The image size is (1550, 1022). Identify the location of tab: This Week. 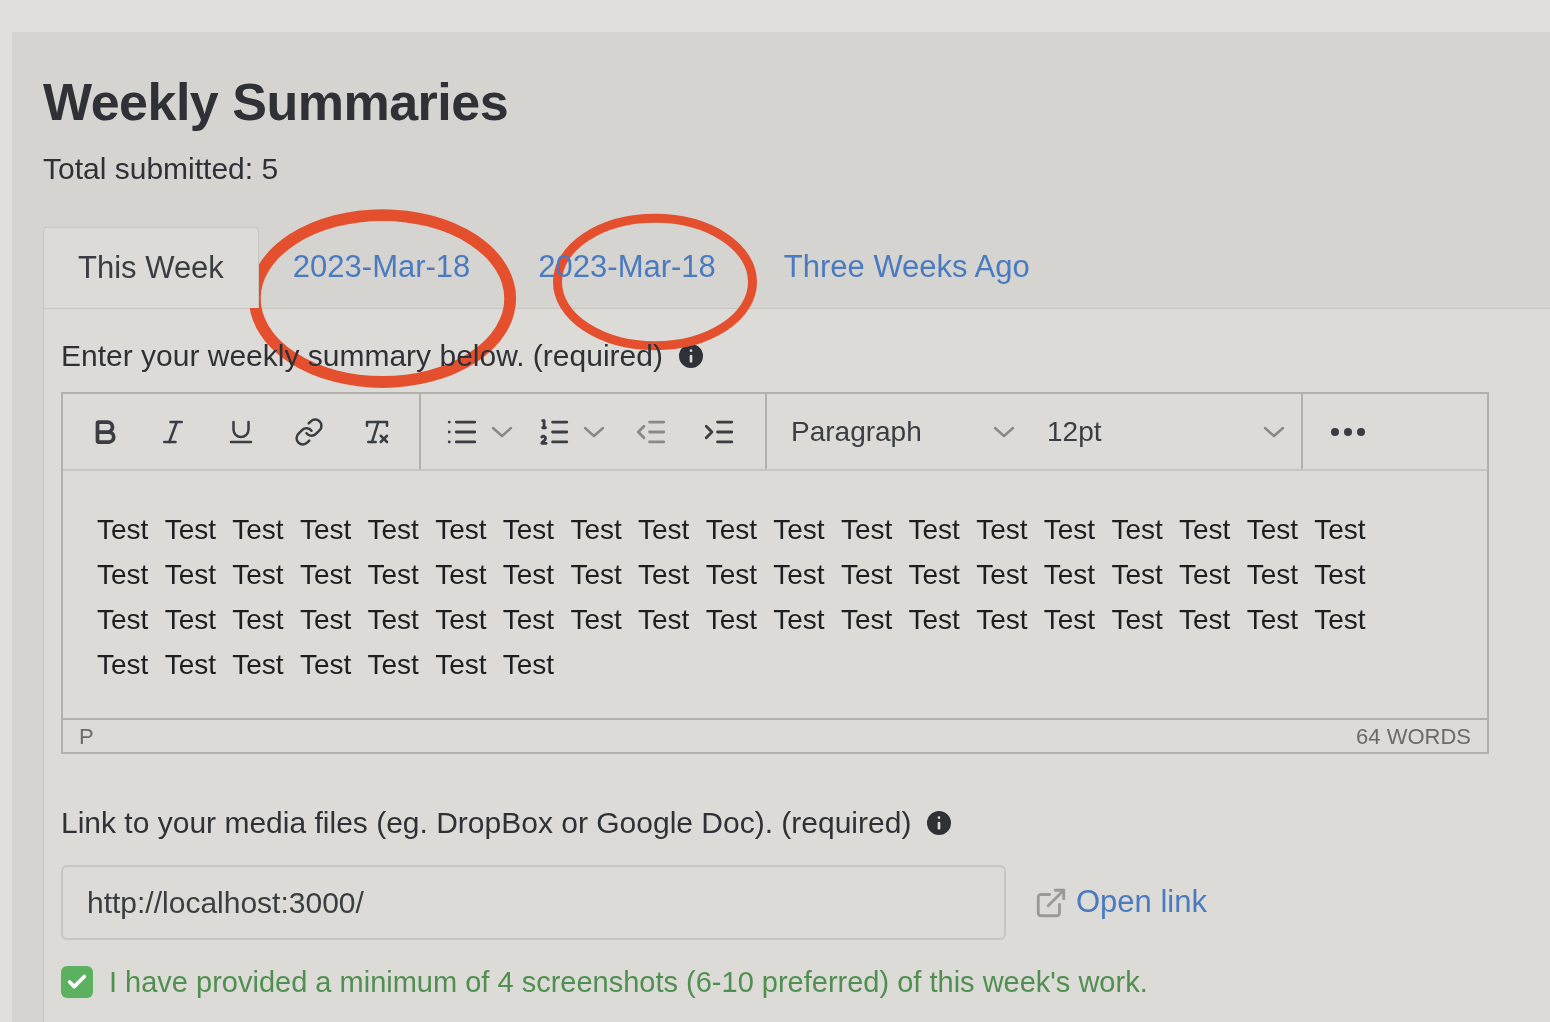
(151, 267).